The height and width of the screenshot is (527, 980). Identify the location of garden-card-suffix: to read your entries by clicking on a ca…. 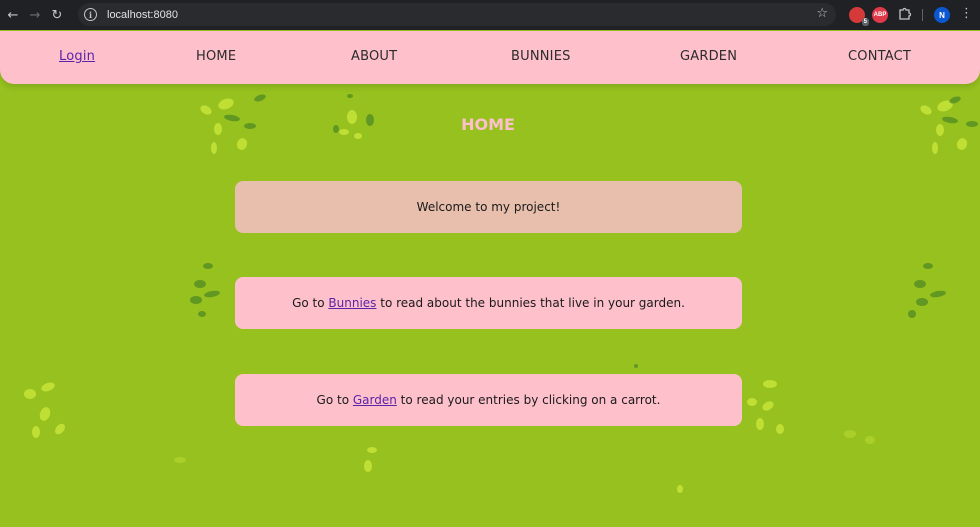
(528, 400).